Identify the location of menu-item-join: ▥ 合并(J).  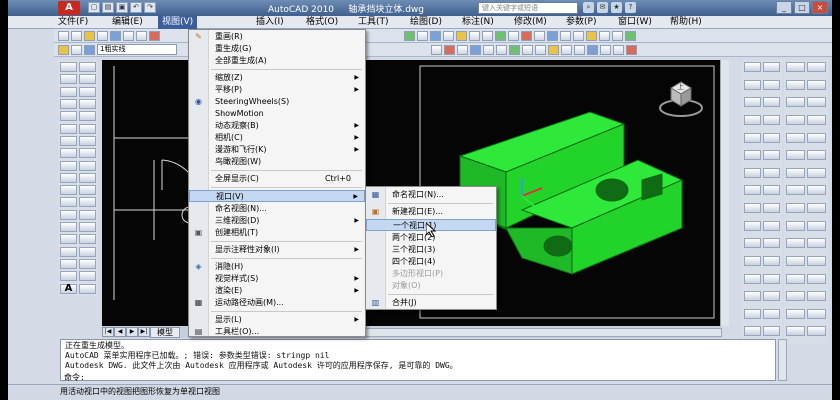
(431, 303).